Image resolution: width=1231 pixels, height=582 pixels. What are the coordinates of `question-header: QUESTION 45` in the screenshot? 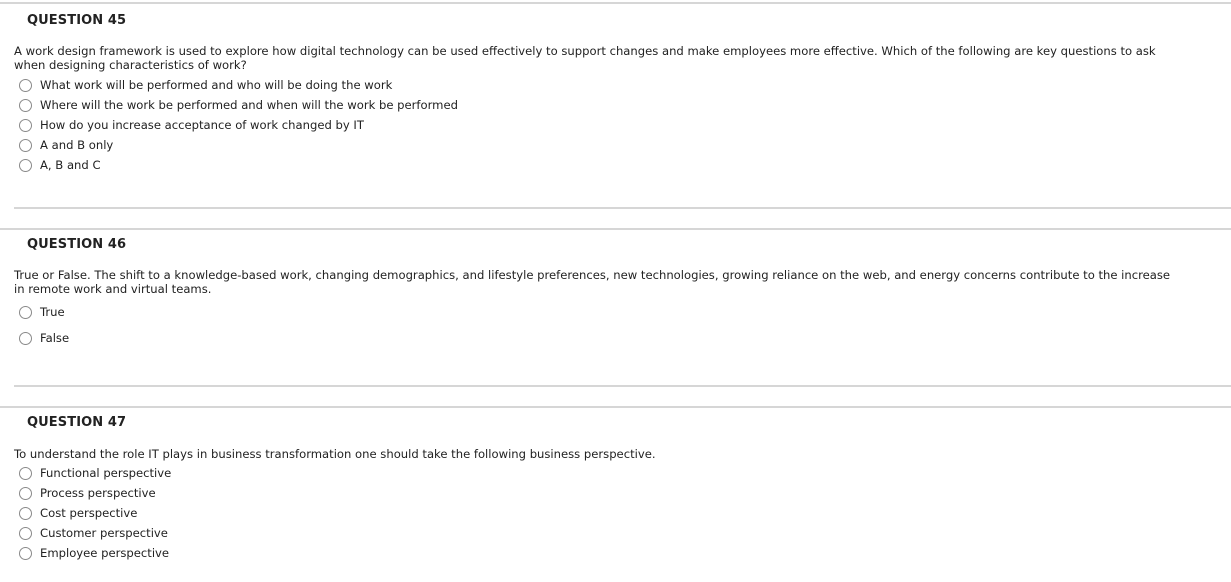 It's located at (77, 20).